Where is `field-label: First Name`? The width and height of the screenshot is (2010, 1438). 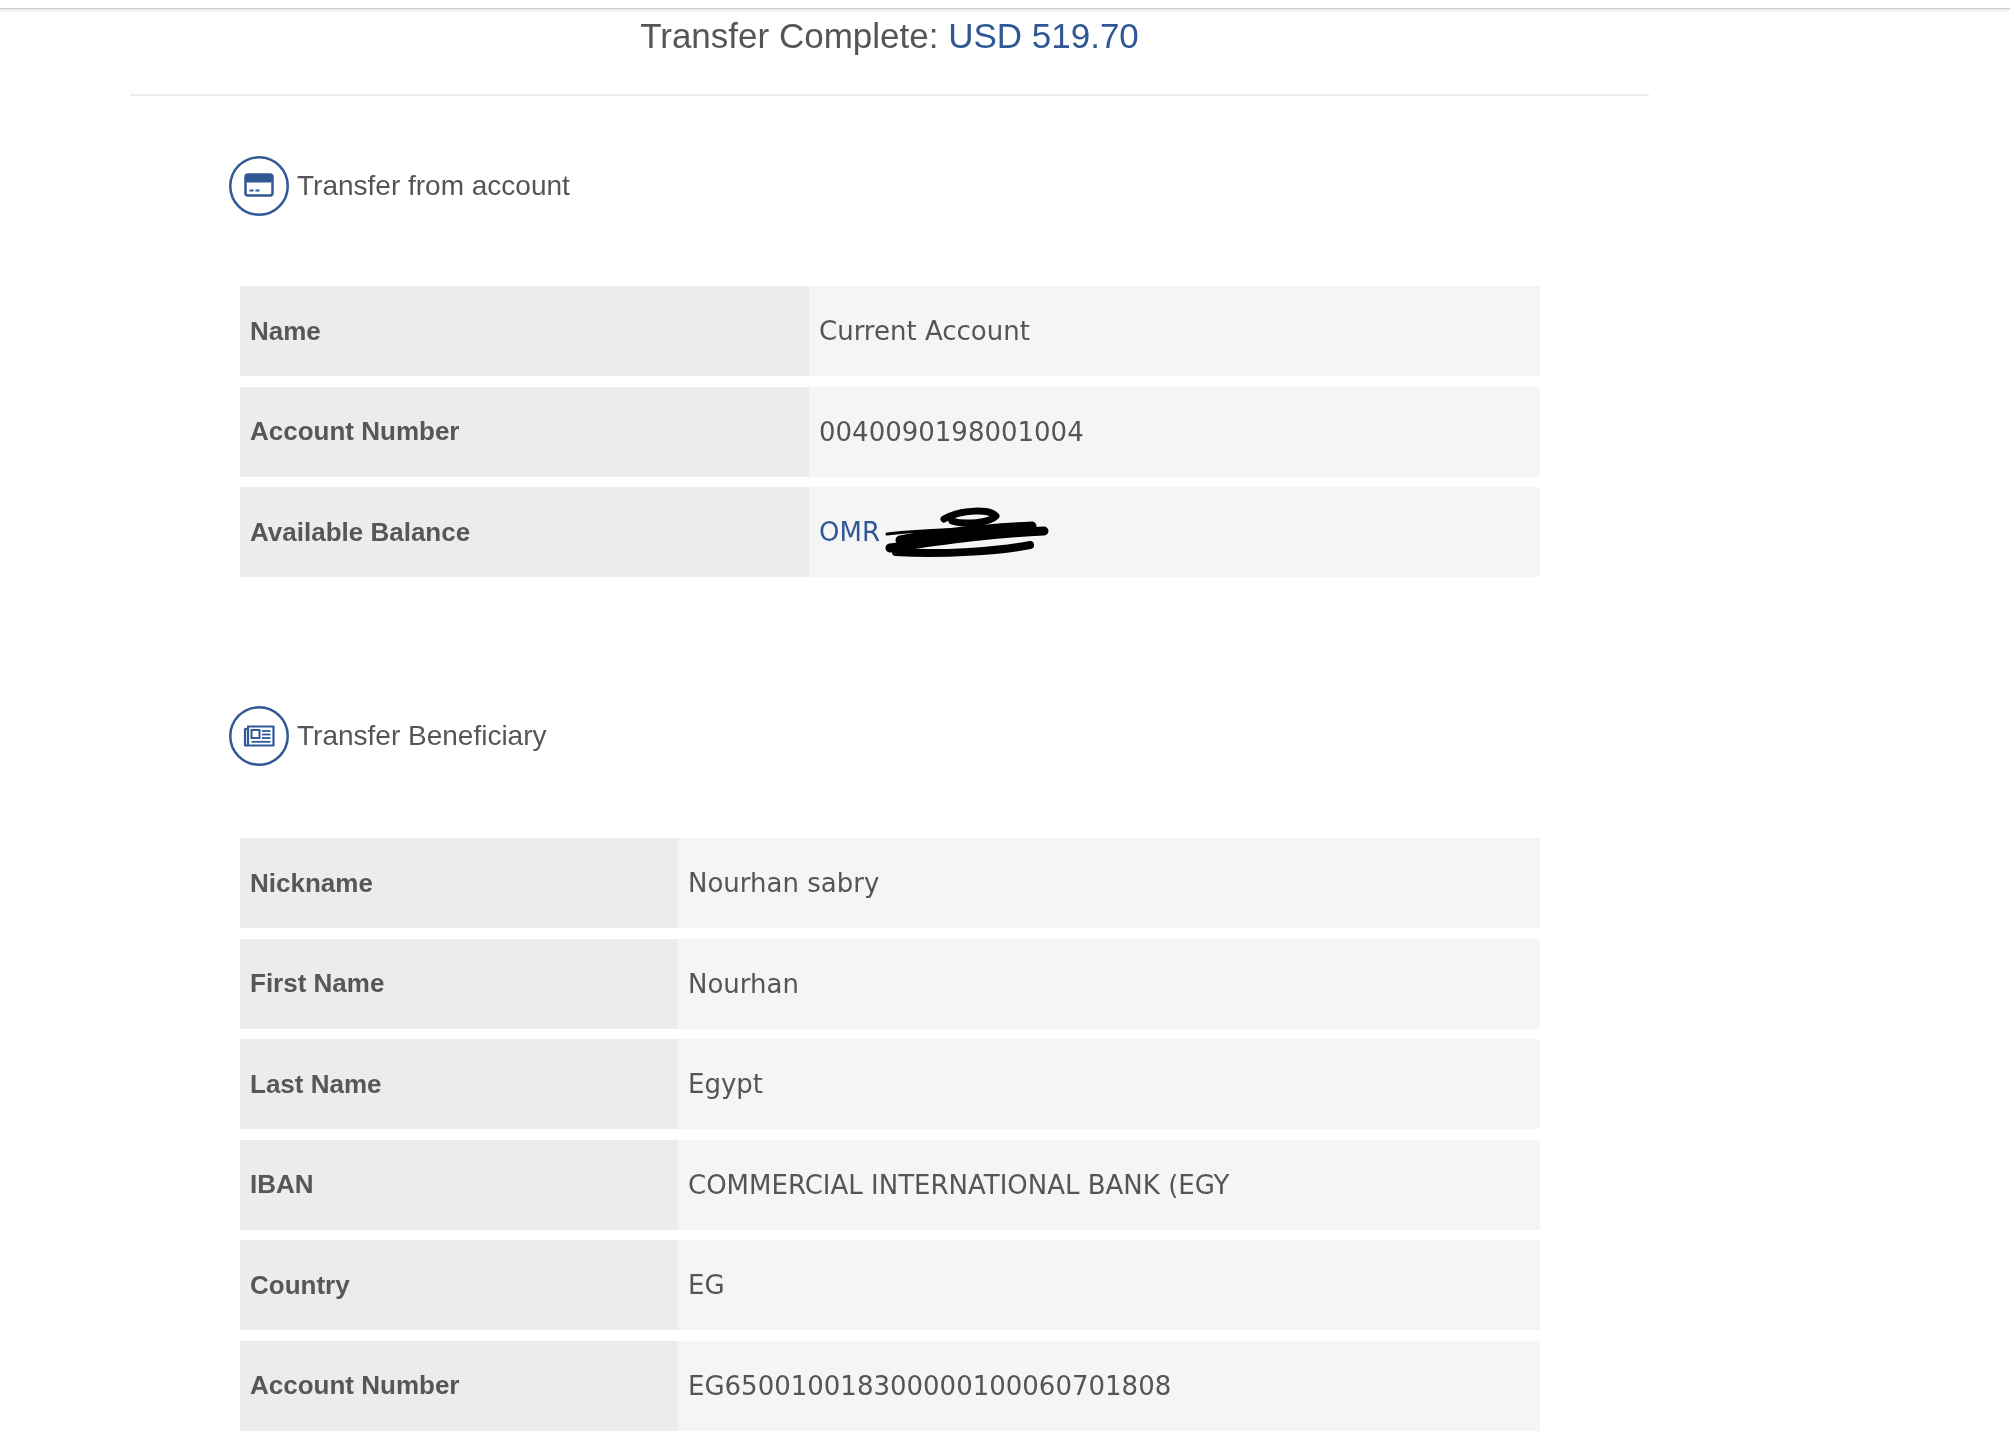
field-label: First Name is located at coordinates (459, 983).